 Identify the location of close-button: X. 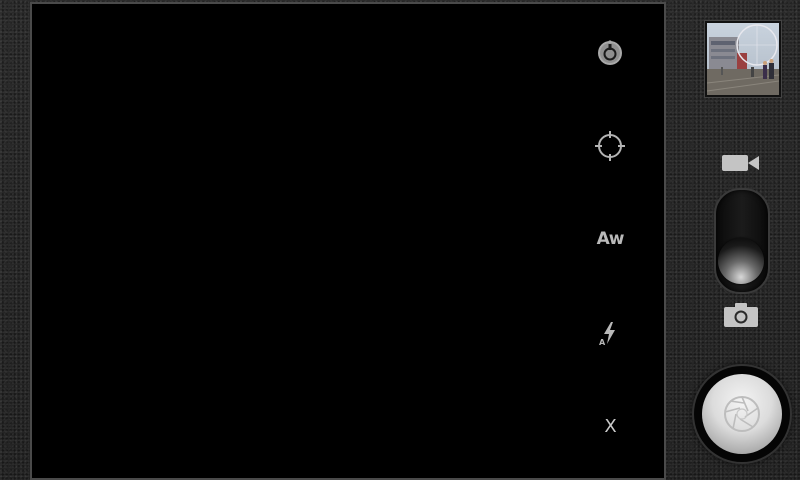
(610, 426).